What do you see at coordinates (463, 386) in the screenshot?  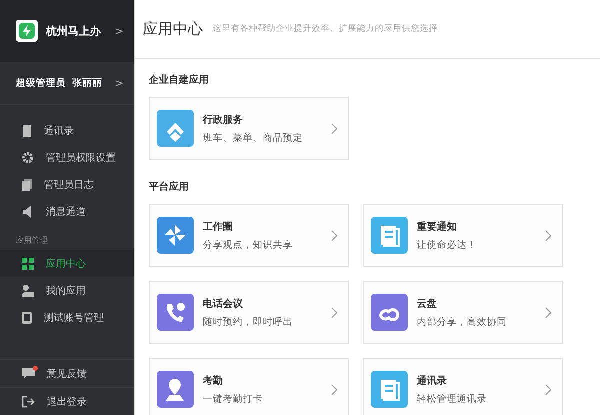 I see `app-card: 通讯录 轻松管理通讯录` at bounding box center [463, 386].